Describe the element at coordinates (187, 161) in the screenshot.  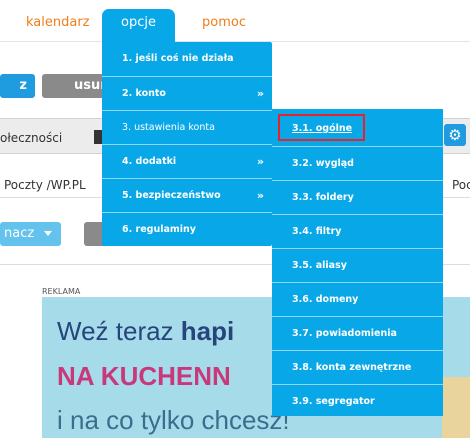
I see `menu-item-dodatki: 4. dodatki »` at that location.